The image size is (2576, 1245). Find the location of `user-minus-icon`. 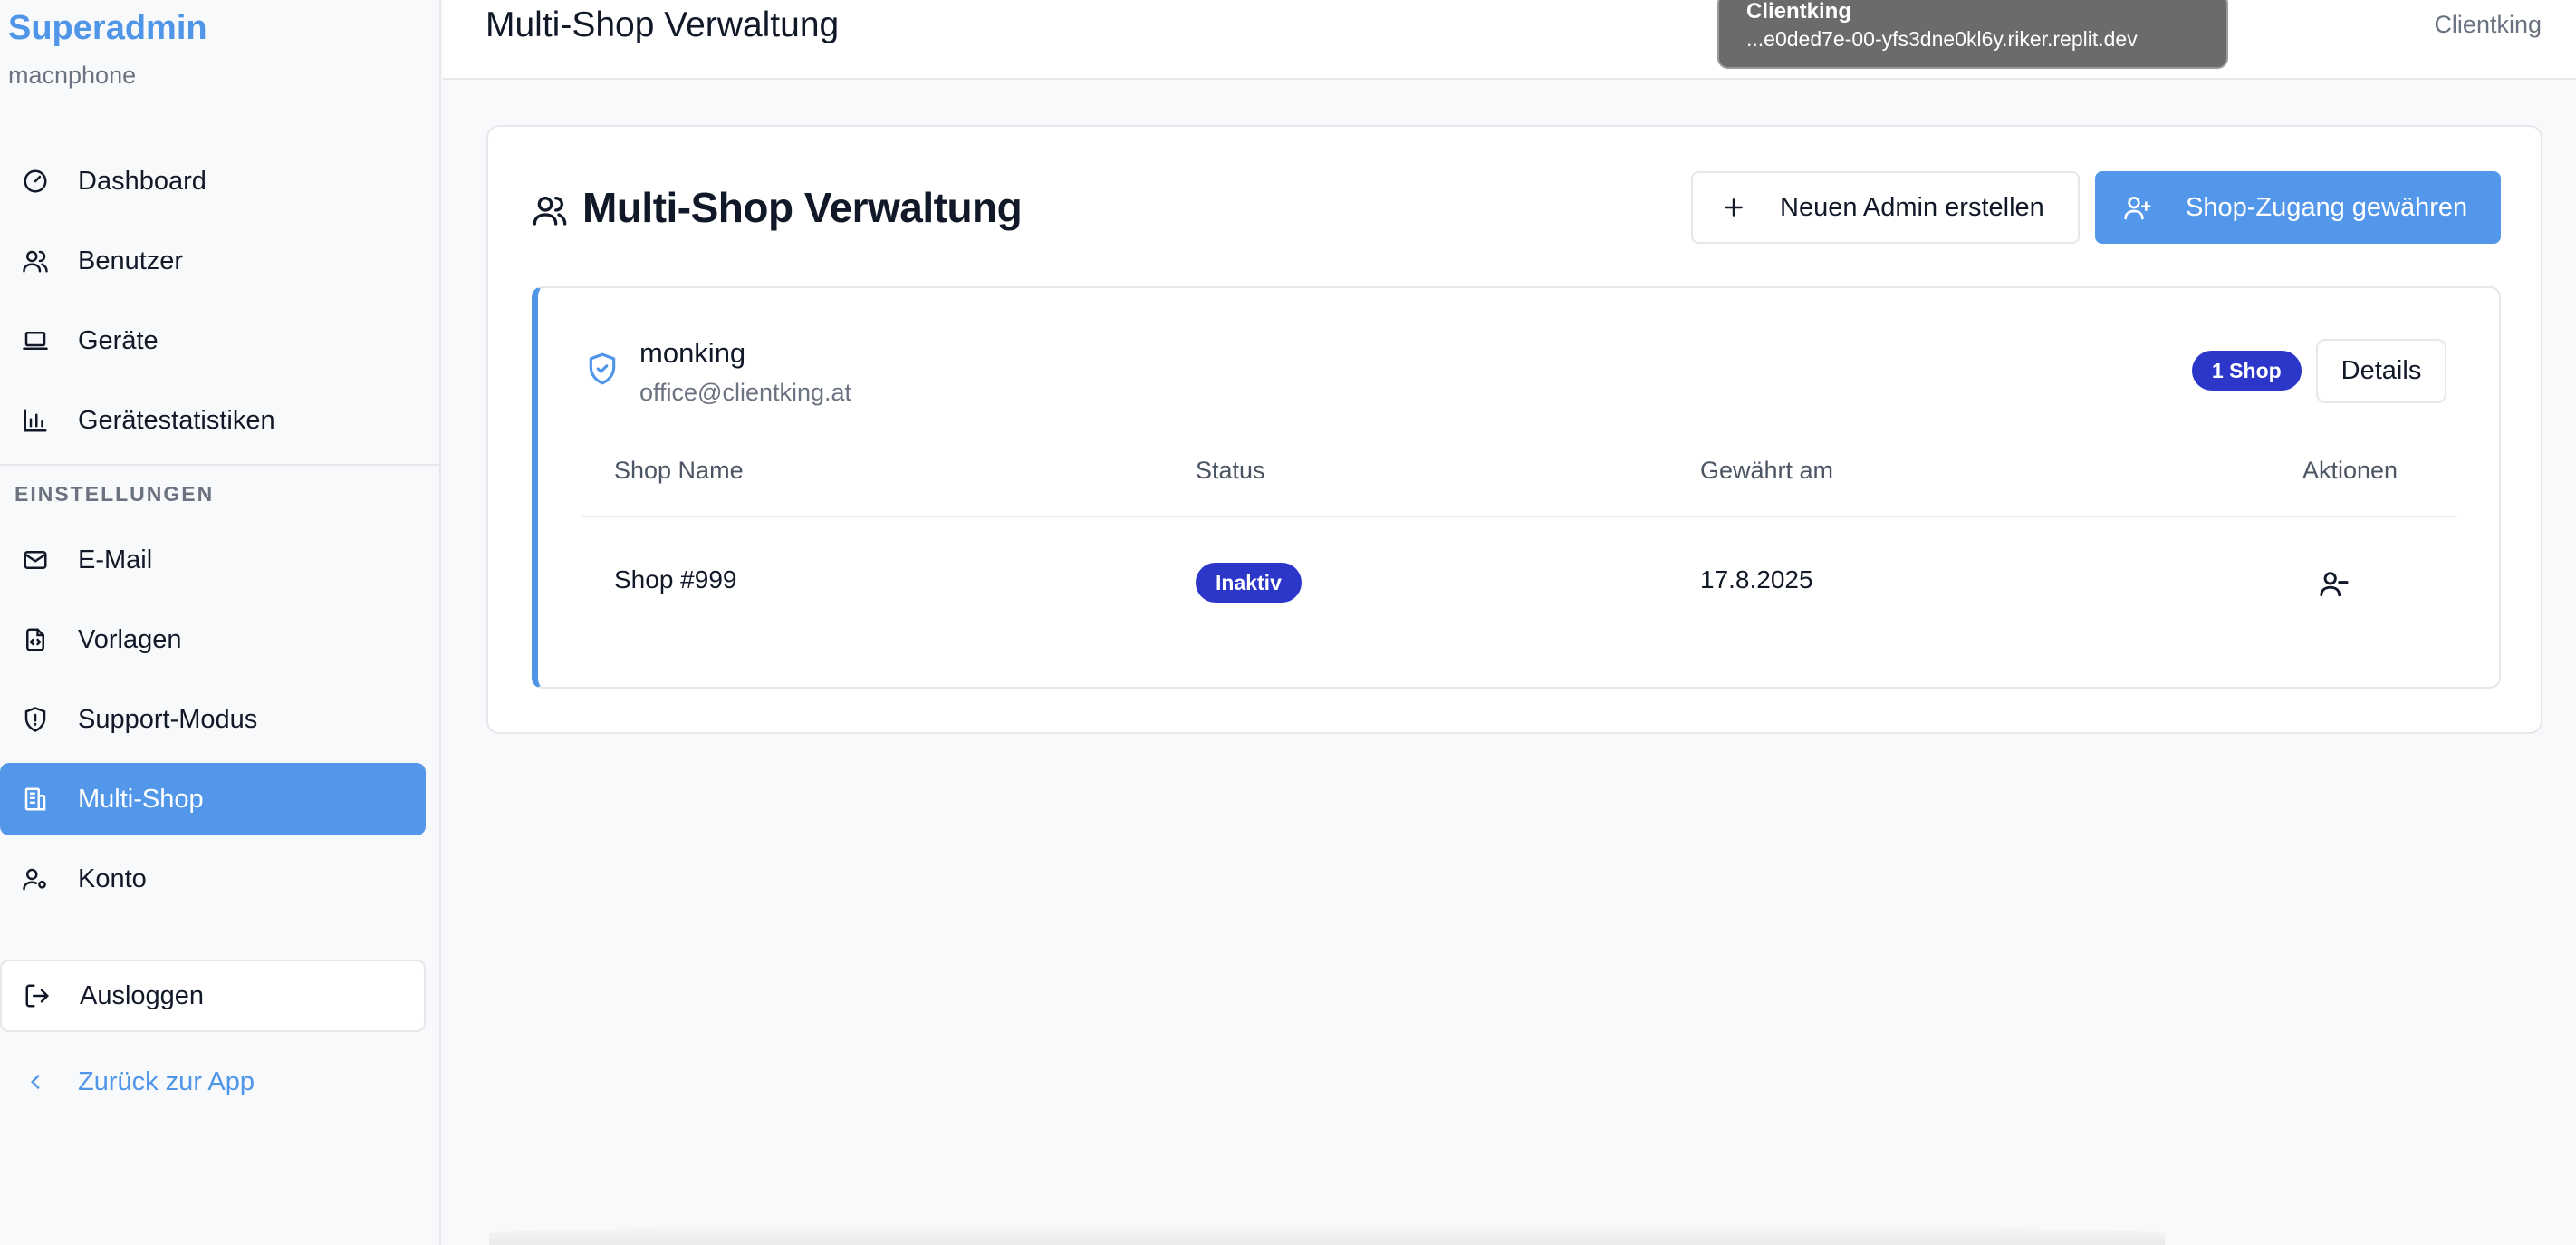

user-minus-icon is located at coordinates (2334, 583).